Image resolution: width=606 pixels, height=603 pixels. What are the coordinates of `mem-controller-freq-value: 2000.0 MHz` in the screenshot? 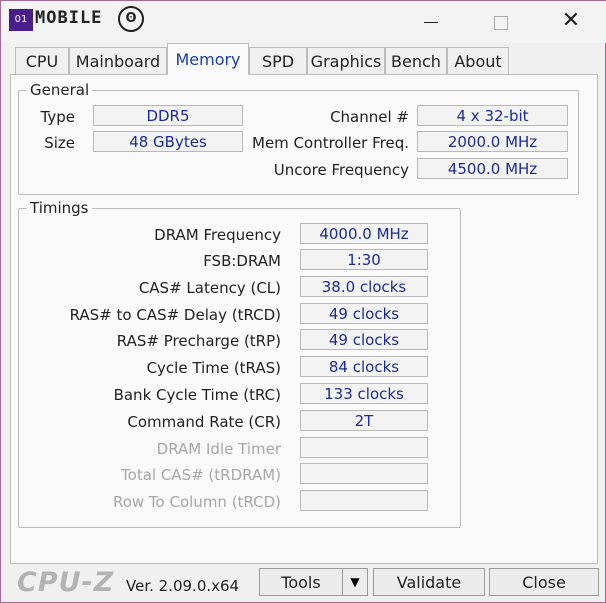 It's located at (492, 141).